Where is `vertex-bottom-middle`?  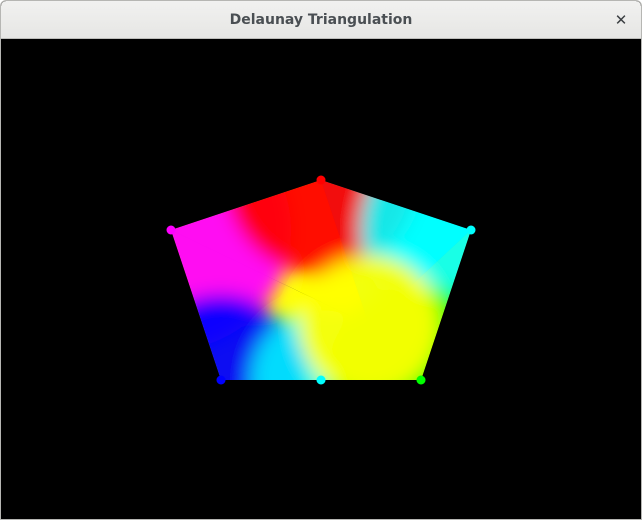
vertex-bottom-middle is located at coordinates (321, 380).